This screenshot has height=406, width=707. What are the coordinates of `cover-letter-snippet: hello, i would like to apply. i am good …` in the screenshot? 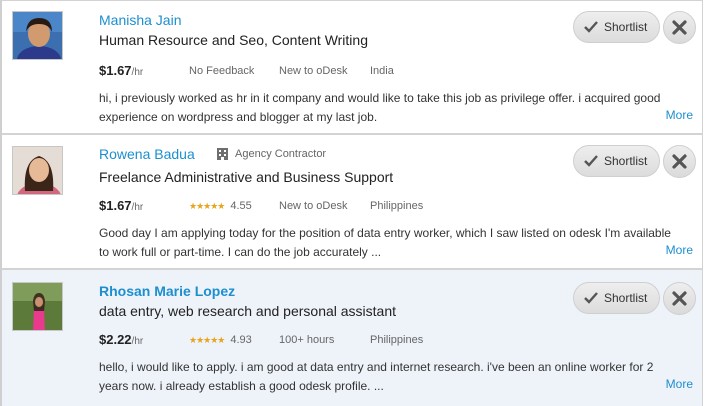 It's located at (376, 376).